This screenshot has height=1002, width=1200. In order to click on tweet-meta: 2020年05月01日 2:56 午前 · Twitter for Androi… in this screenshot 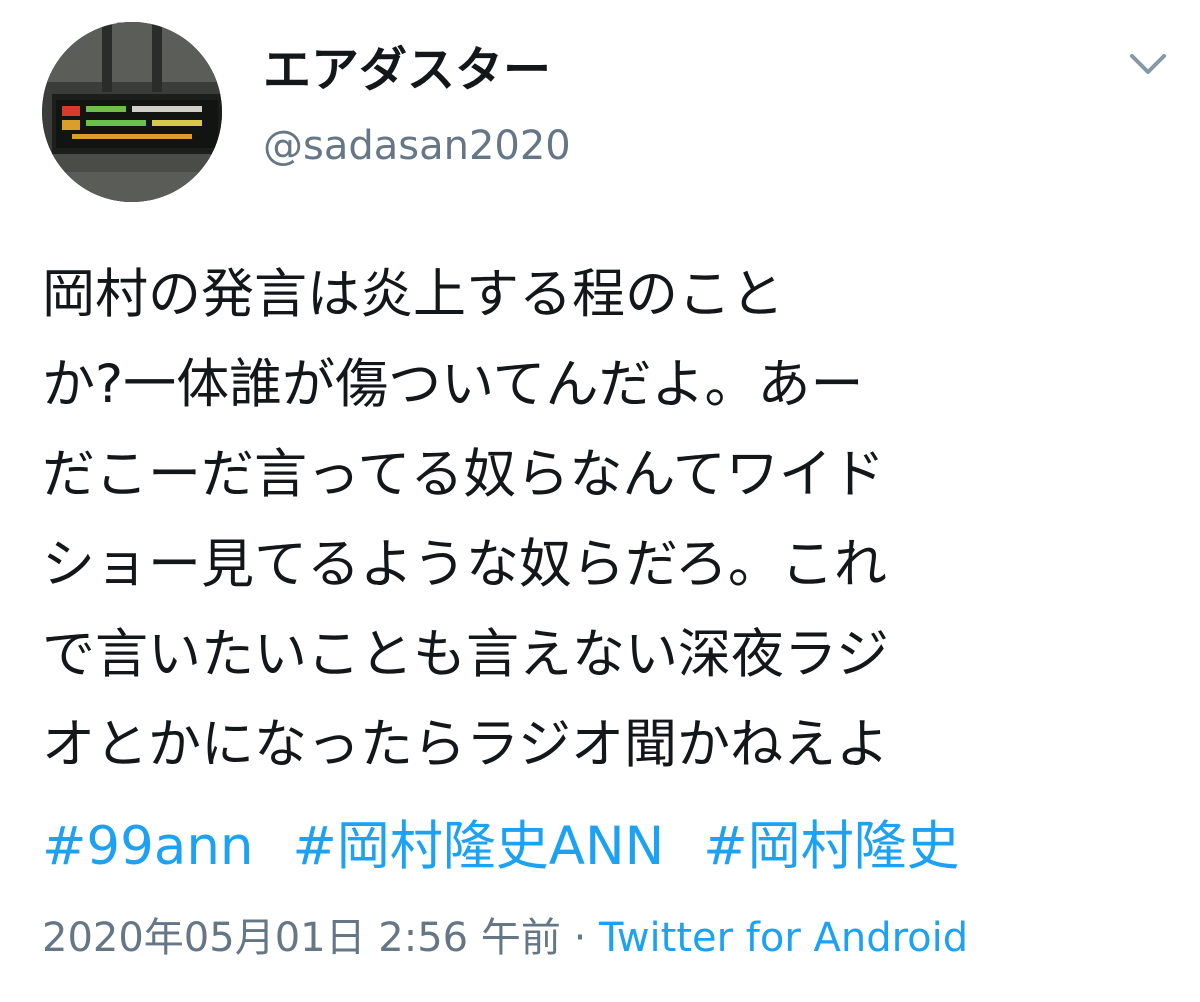, I will do `click(505, 938)`.